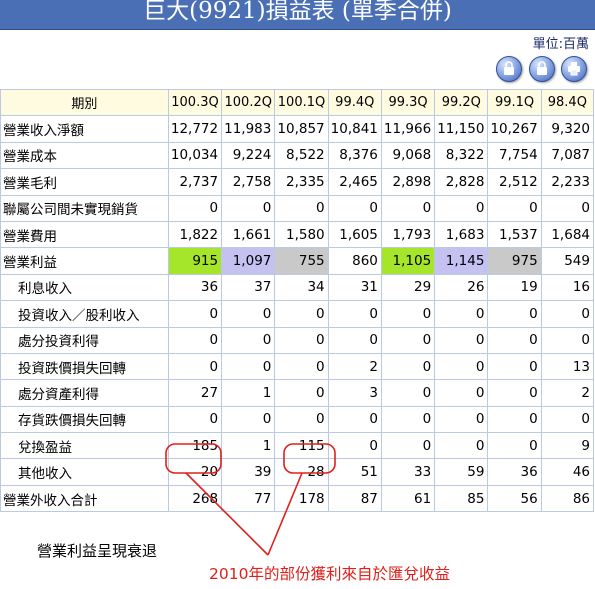  Describe the element at coordinates (408, 129) in the screenshot. I see `value-cell: 11,966` at that location.